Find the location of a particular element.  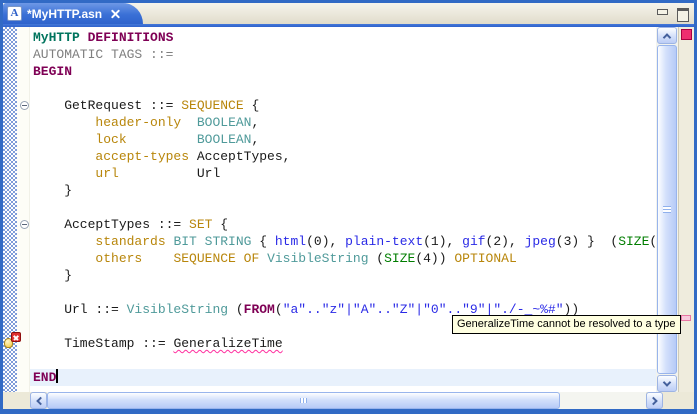

horizontal-scroll-track is located at coordinates (346, 400).